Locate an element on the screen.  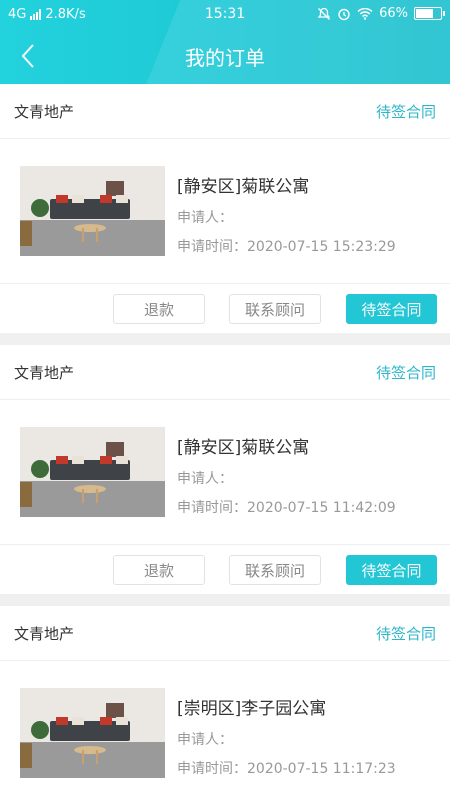
apply-time: 申请时间：2020-07-15 11:17:23 is located at coordinates (286, 769).